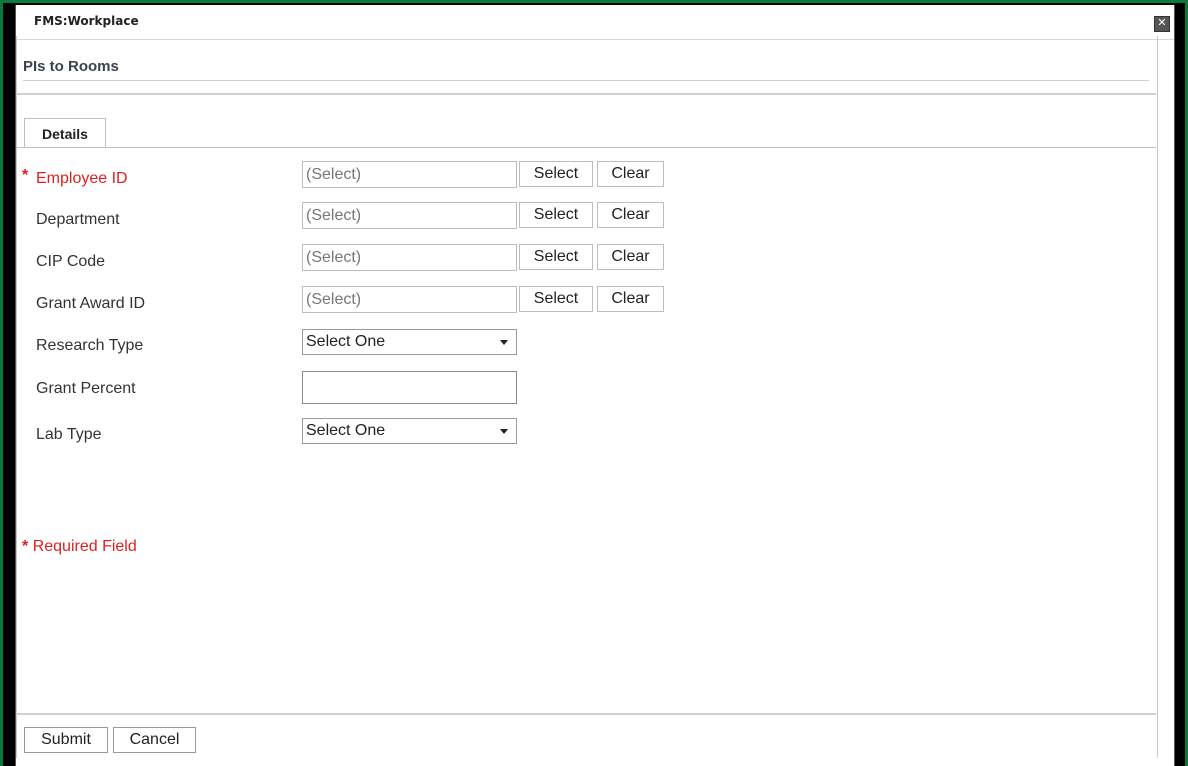 The height and width of the screenshot is (766, 1188). What do you see at coordinates (556, 257) in the screenshot?
I see `cip-code-select-button: Select` at bounding box center [556, 257].